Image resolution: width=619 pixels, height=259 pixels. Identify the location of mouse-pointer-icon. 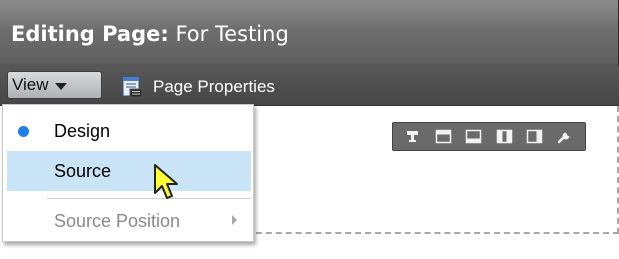
(166, 181).